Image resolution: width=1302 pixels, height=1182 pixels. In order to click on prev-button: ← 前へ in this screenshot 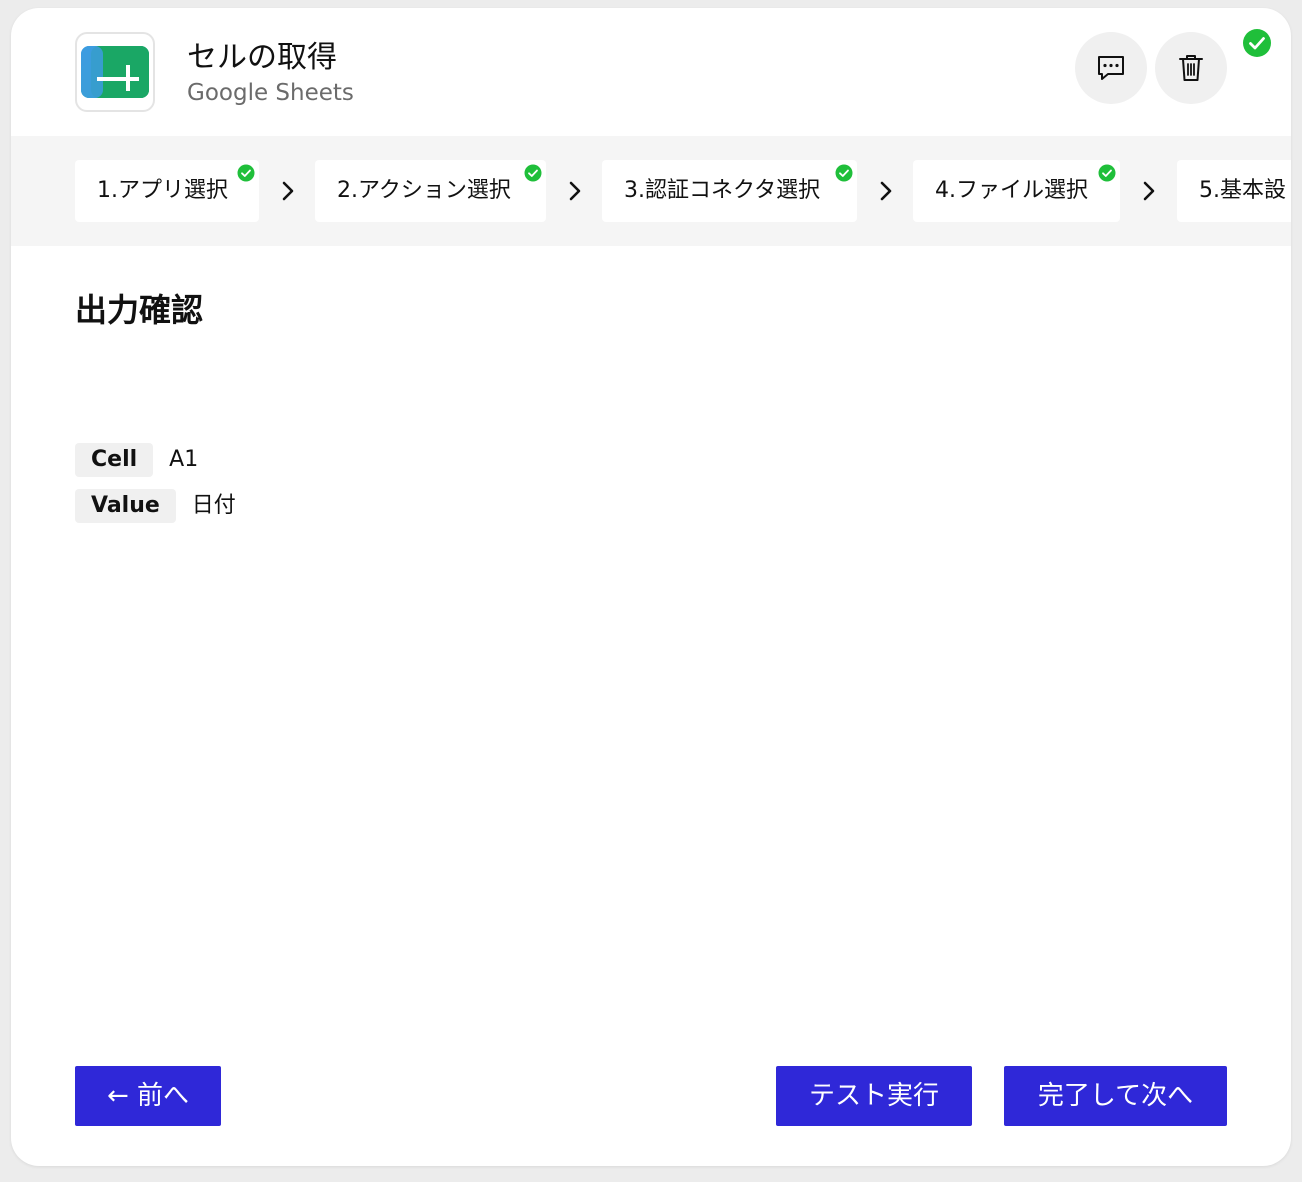, I will do `click(148, 1096)`.